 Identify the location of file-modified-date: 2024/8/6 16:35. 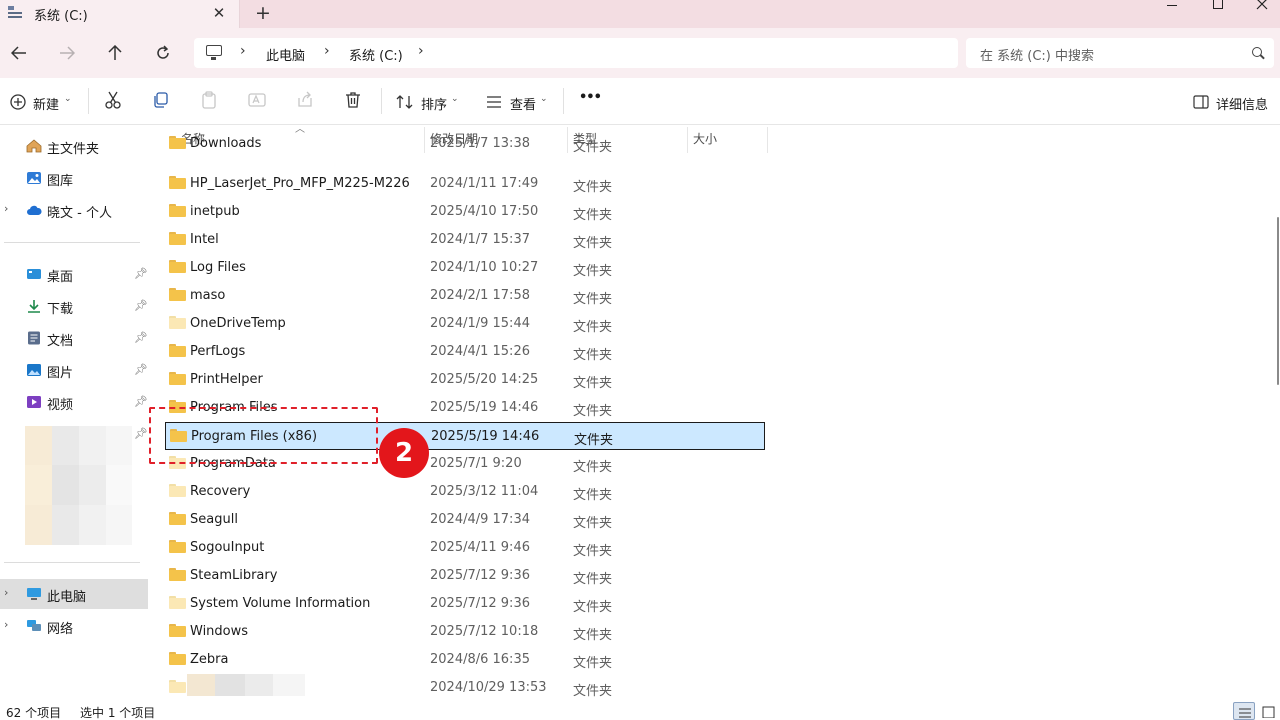
(480, 659).